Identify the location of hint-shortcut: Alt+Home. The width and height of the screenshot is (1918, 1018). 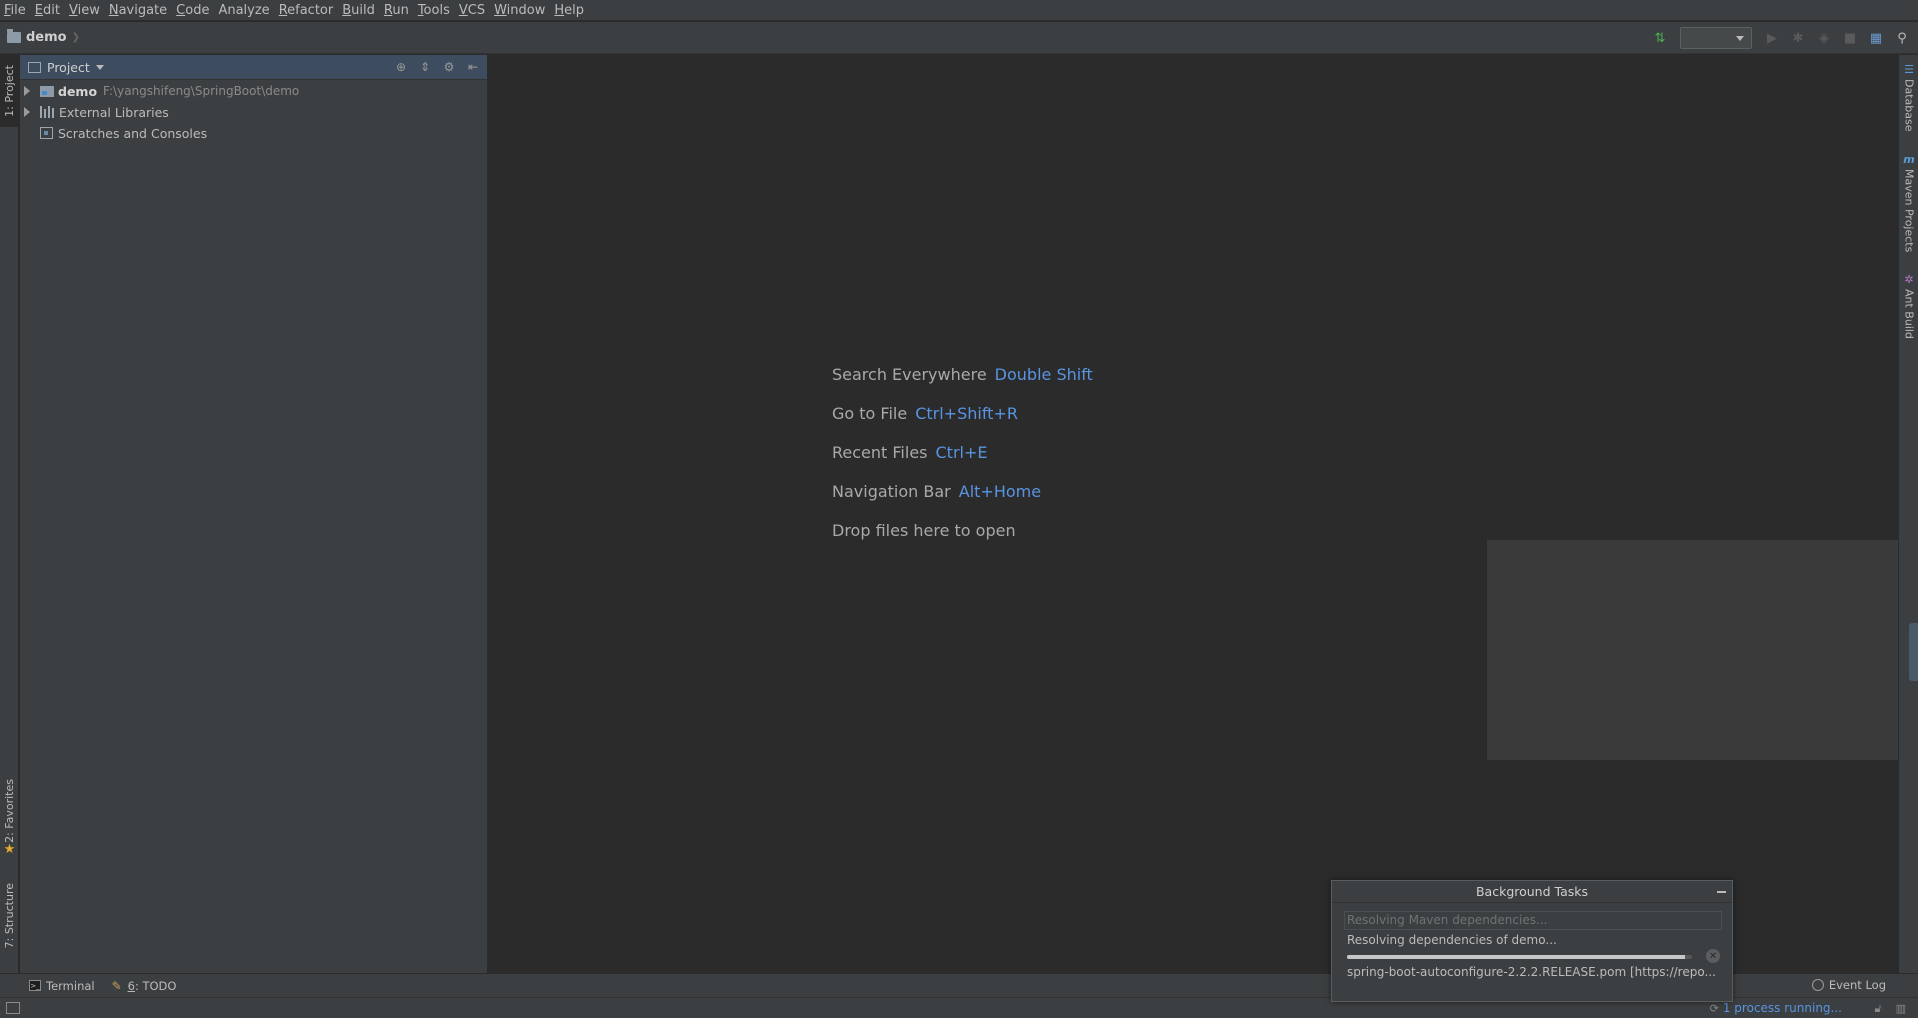
(1000, 491).